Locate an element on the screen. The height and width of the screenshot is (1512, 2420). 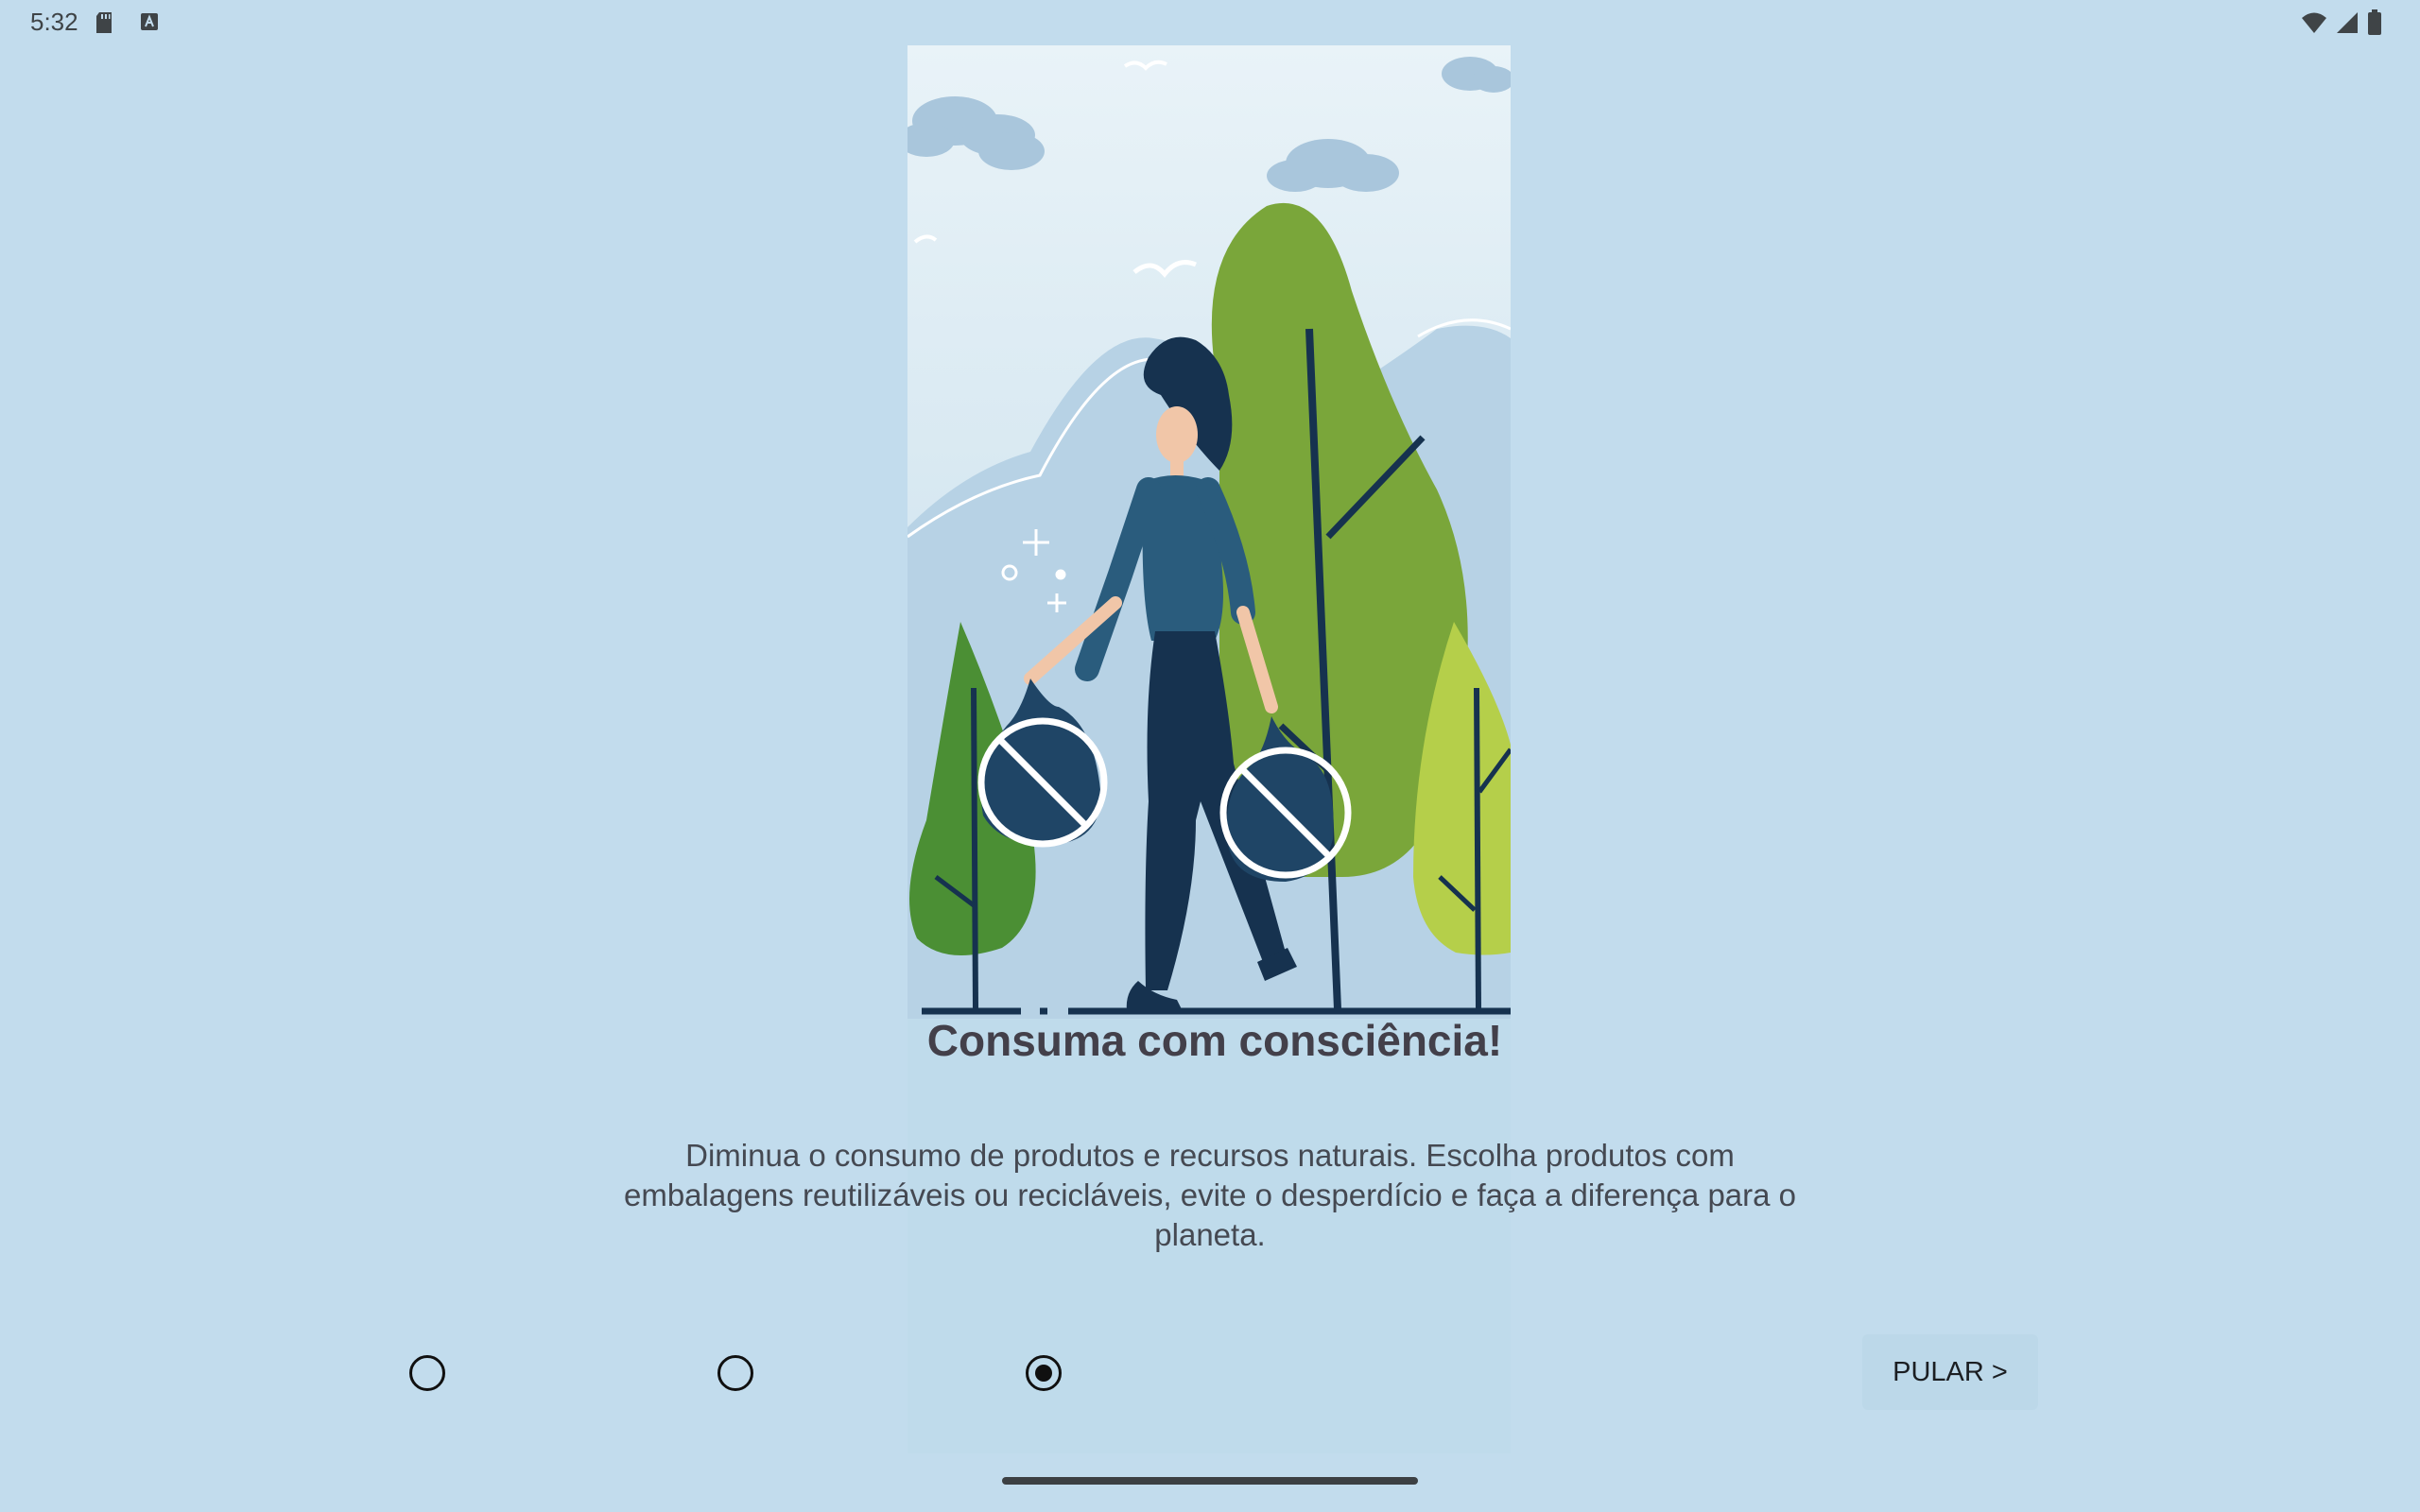
status-bar: 5:32 is located at coordinates (1210, 22).